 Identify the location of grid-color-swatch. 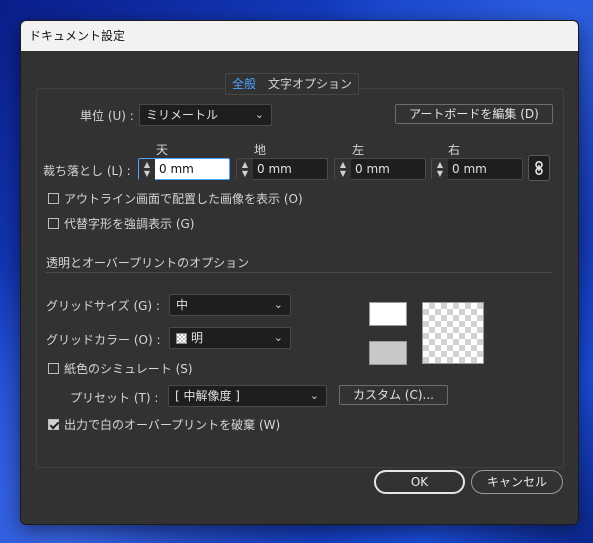
(388, 353).